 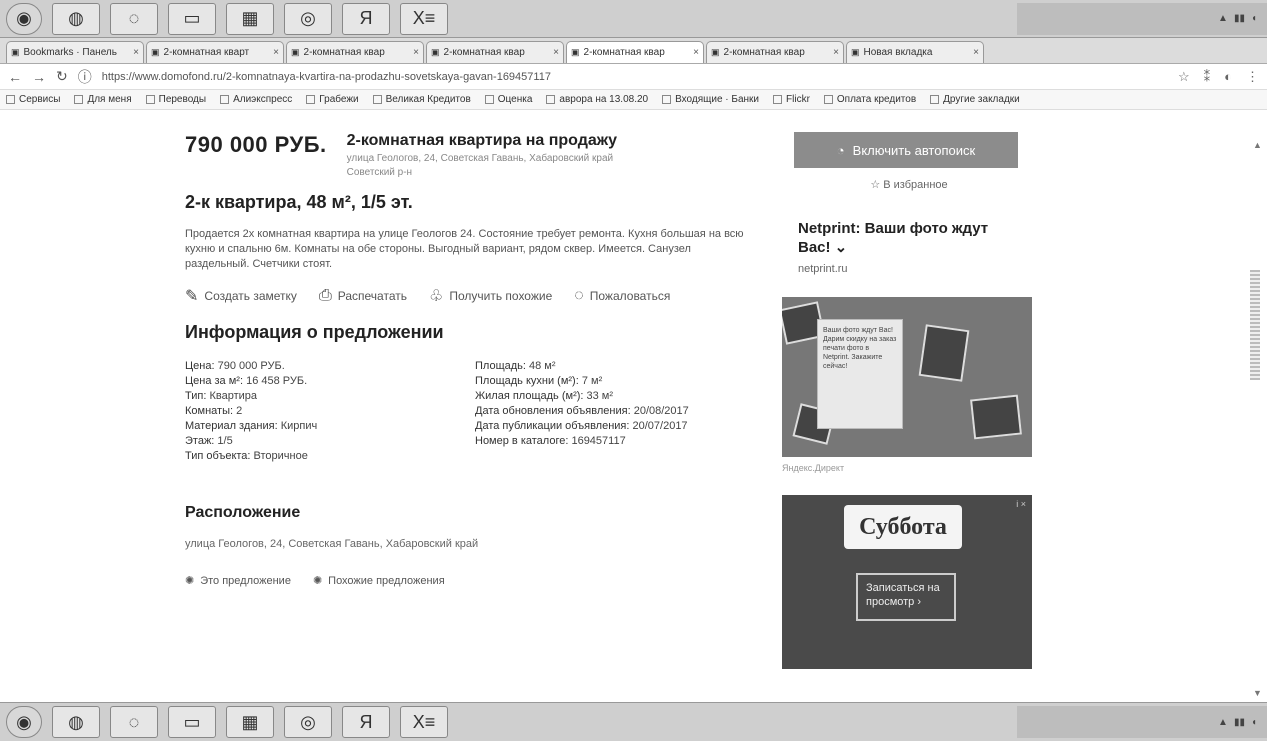 What do you see at coordinates (917, 269) in the screenshot?
I see `ad-domain: netprint.ru` at bounding box center [917, 269].